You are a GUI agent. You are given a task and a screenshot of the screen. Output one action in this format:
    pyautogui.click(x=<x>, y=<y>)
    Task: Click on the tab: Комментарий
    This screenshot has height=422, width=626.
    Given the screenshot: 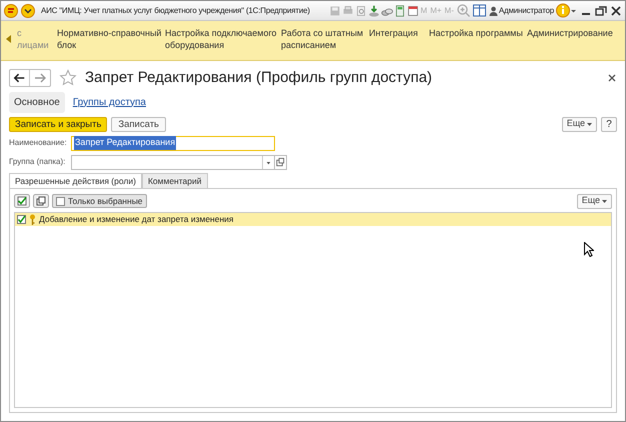 What is the action you would take?
    pyautogui.click(x=175, y=180)
    